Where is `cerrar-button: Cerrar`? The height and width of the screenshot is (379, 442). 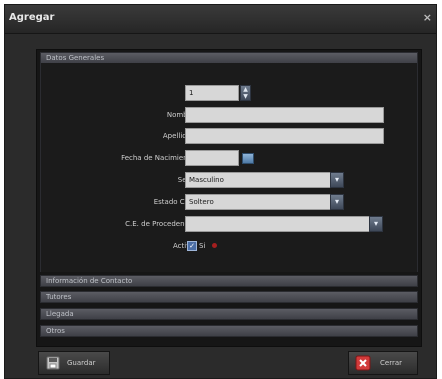 cerrar-button: Cerrar is located at coordinates (383, 363).